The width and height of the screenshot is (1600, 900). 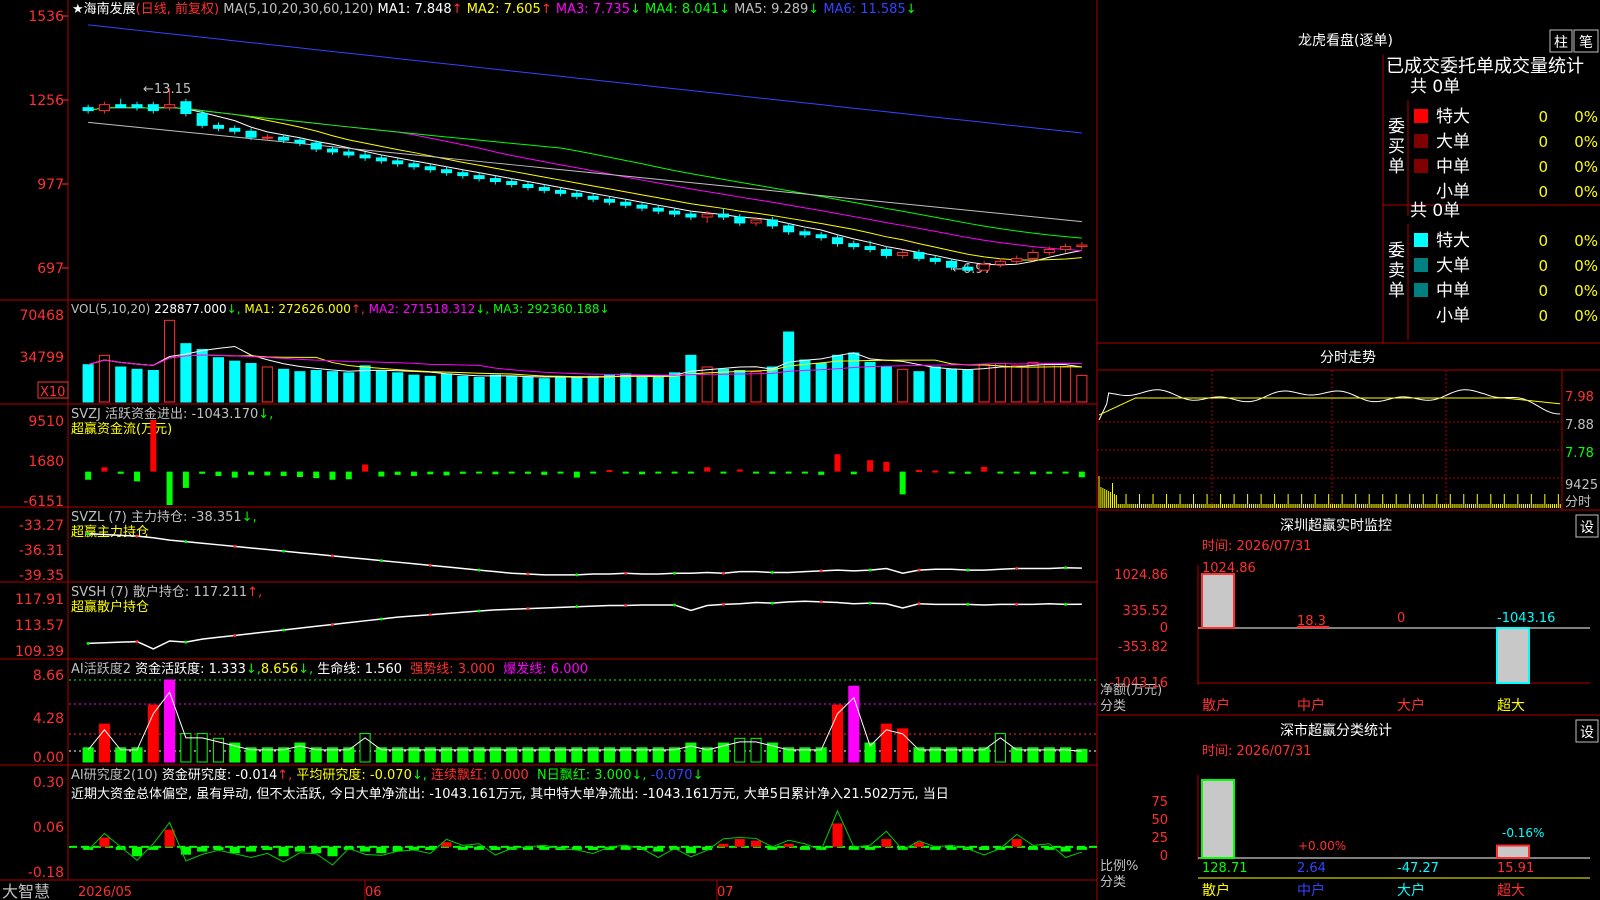 What do you see at coordinates (1578, 502) in the screenshot?
I see `intraday-unit: 分时` at bounding box center [1578, 502].